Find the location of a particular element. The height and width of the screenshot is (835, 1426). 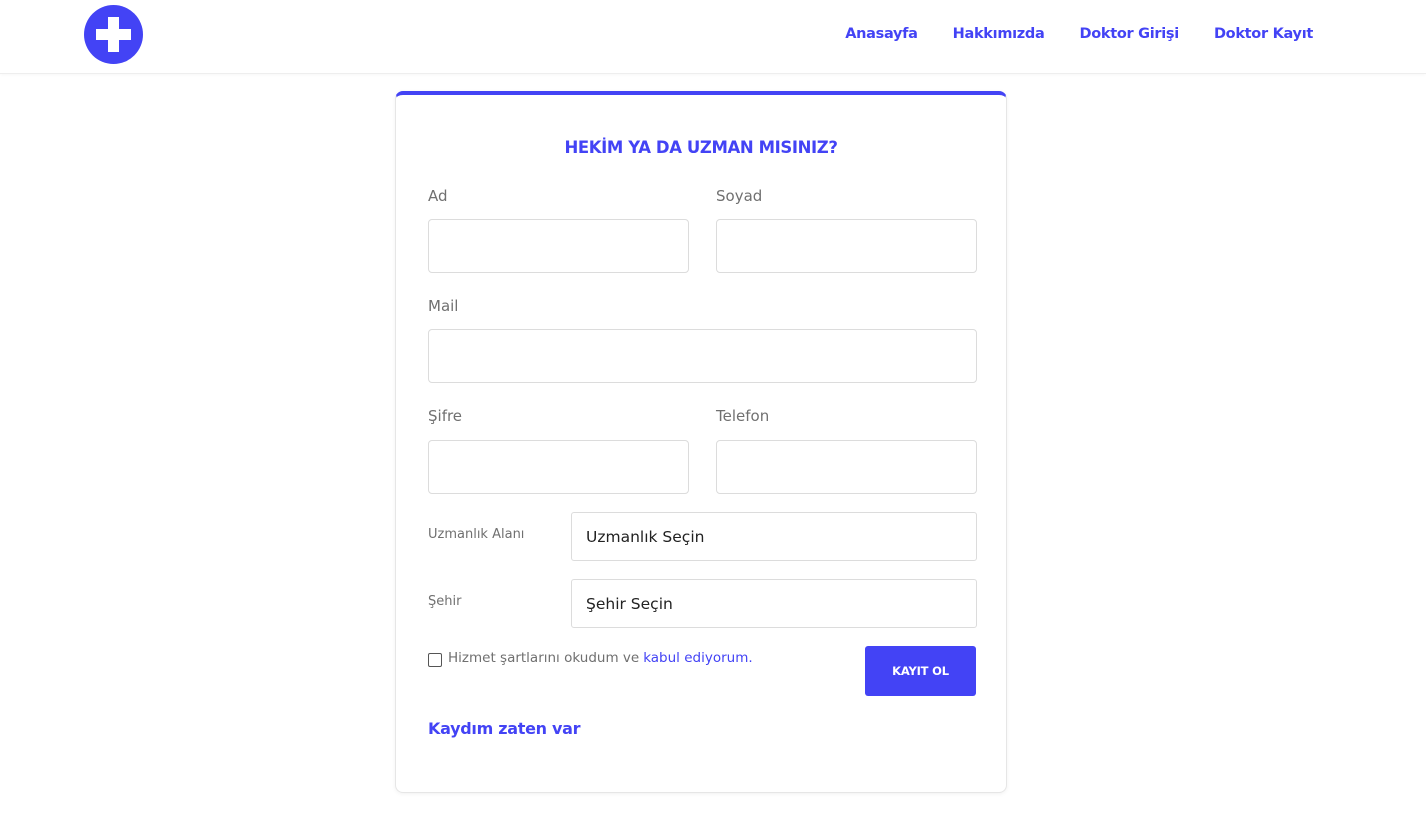

last-name-label: Soyad is located at coordinates (739, 196).